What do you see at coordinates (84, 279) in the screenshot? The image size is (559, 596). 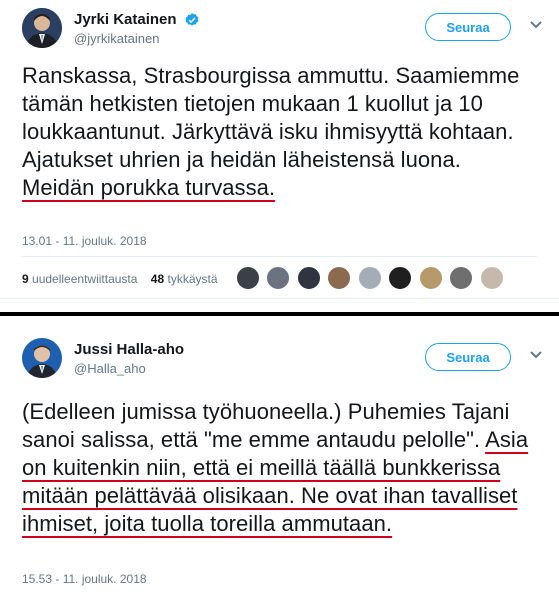 I see `retweets-label: uudelleentwiittausta` at bounding box center [84, 279].